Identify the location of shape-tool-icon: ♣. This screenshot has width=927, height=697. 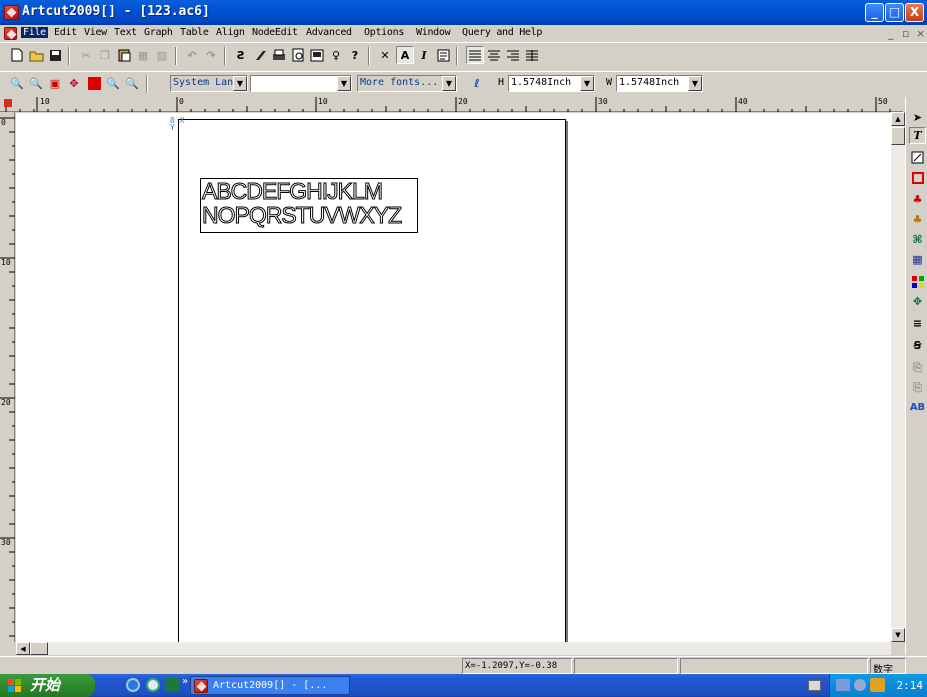
(917, 219).